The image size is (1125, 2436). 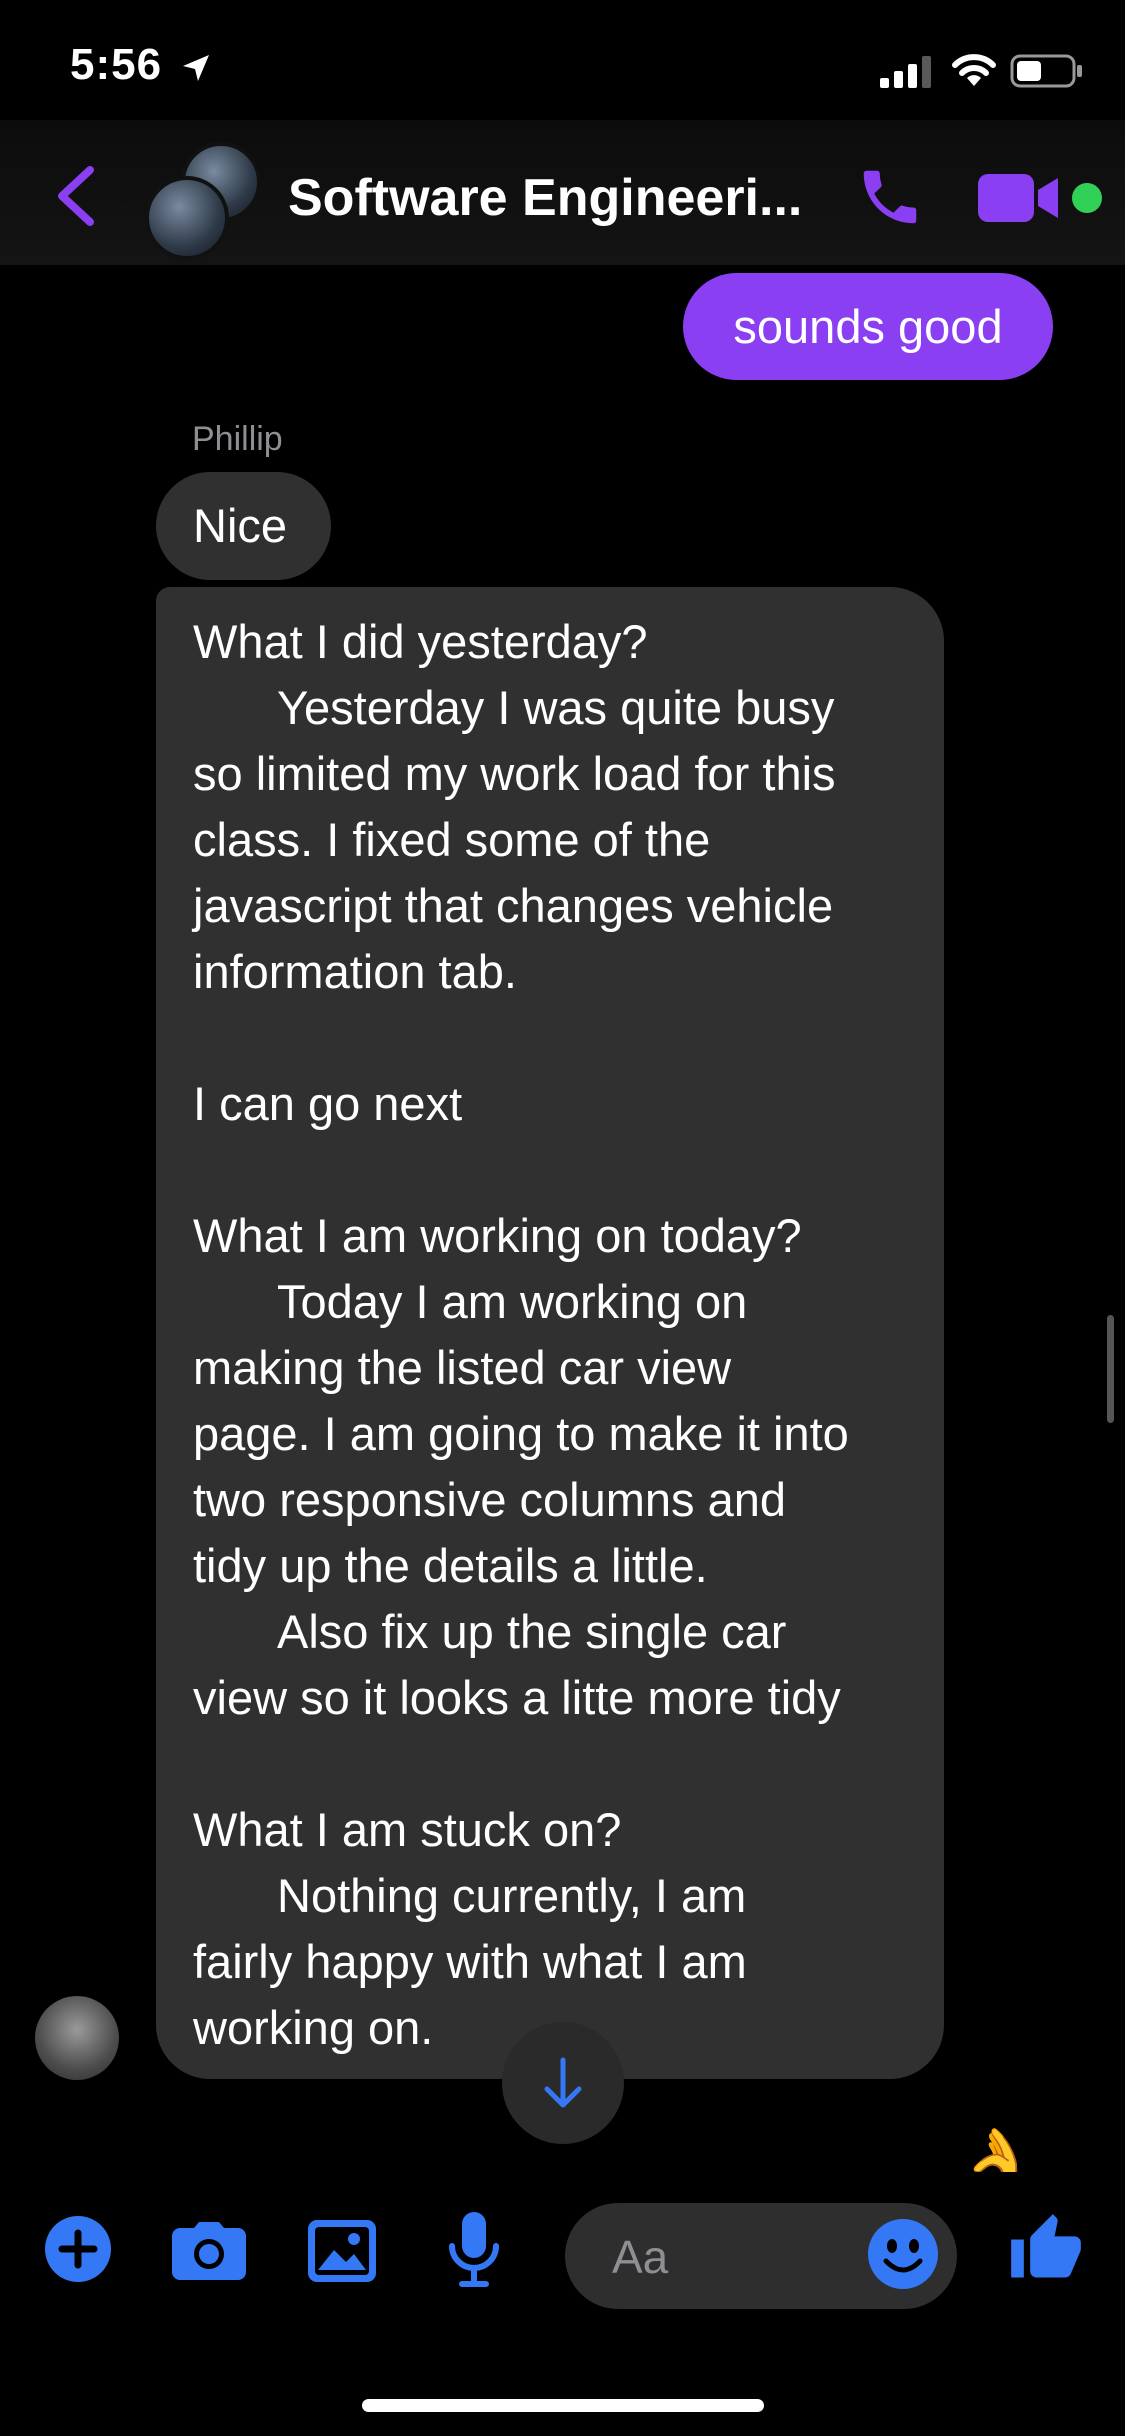 What do you see at coordinates (342, 2251) in the screenshot?
I see `photo-icon` at bounding box center [342, 2251].